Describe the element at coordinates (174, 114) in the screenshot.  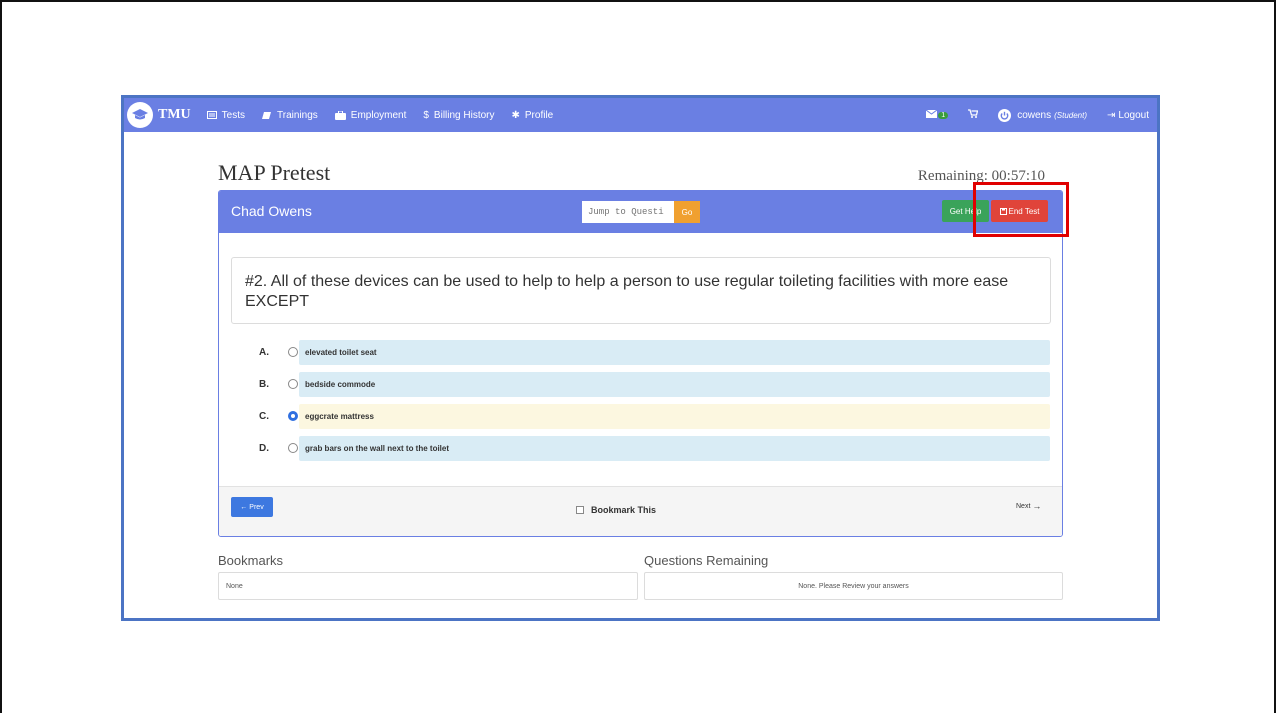
I see `brand-name: TMU` at that location.